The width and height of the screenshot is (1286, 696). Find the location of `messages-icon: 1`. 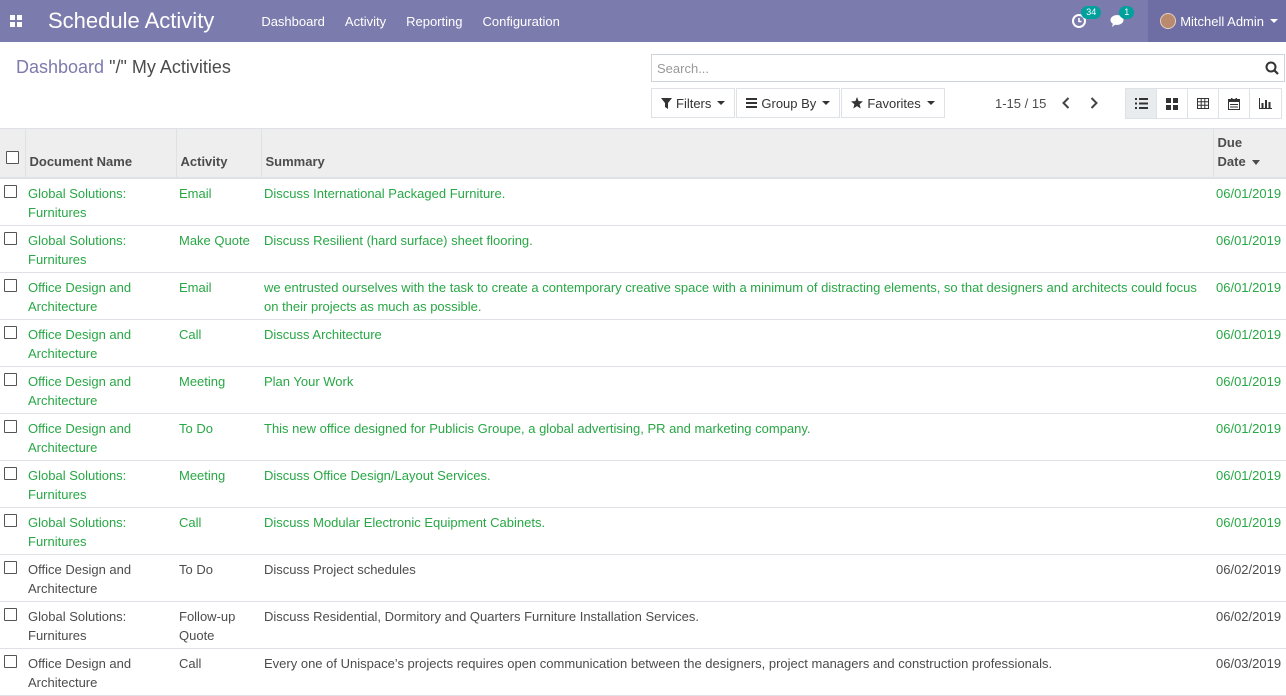

messages-icon: 1 is located at coordinates (1122, 17).